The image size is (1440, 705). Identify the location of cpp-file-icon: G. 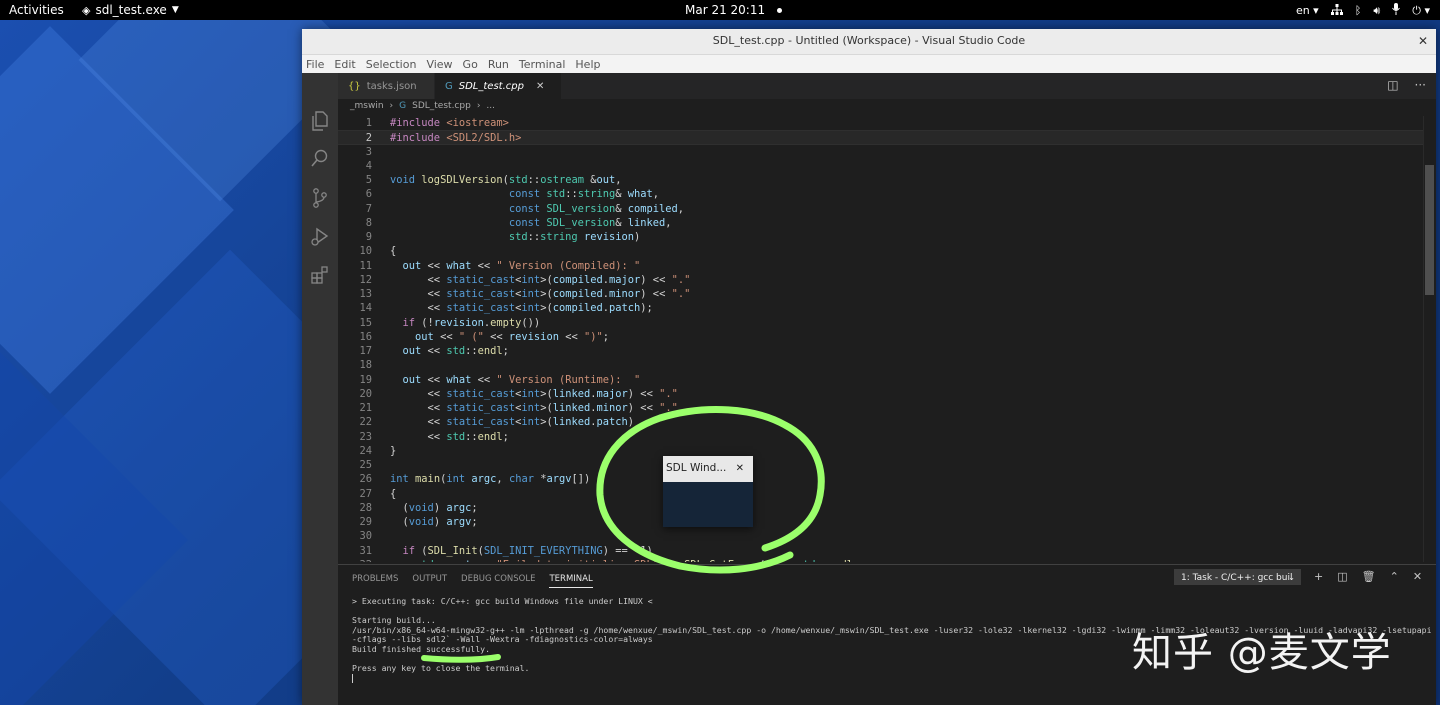
(403, 106).